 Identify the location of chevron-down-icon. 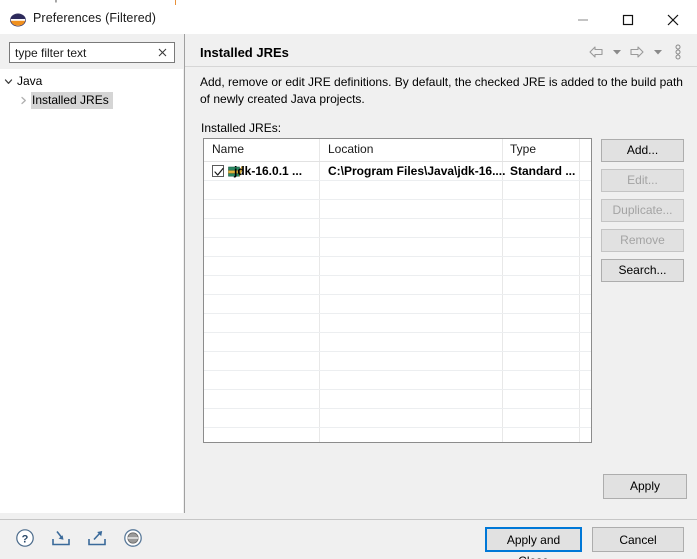
(8, 81).